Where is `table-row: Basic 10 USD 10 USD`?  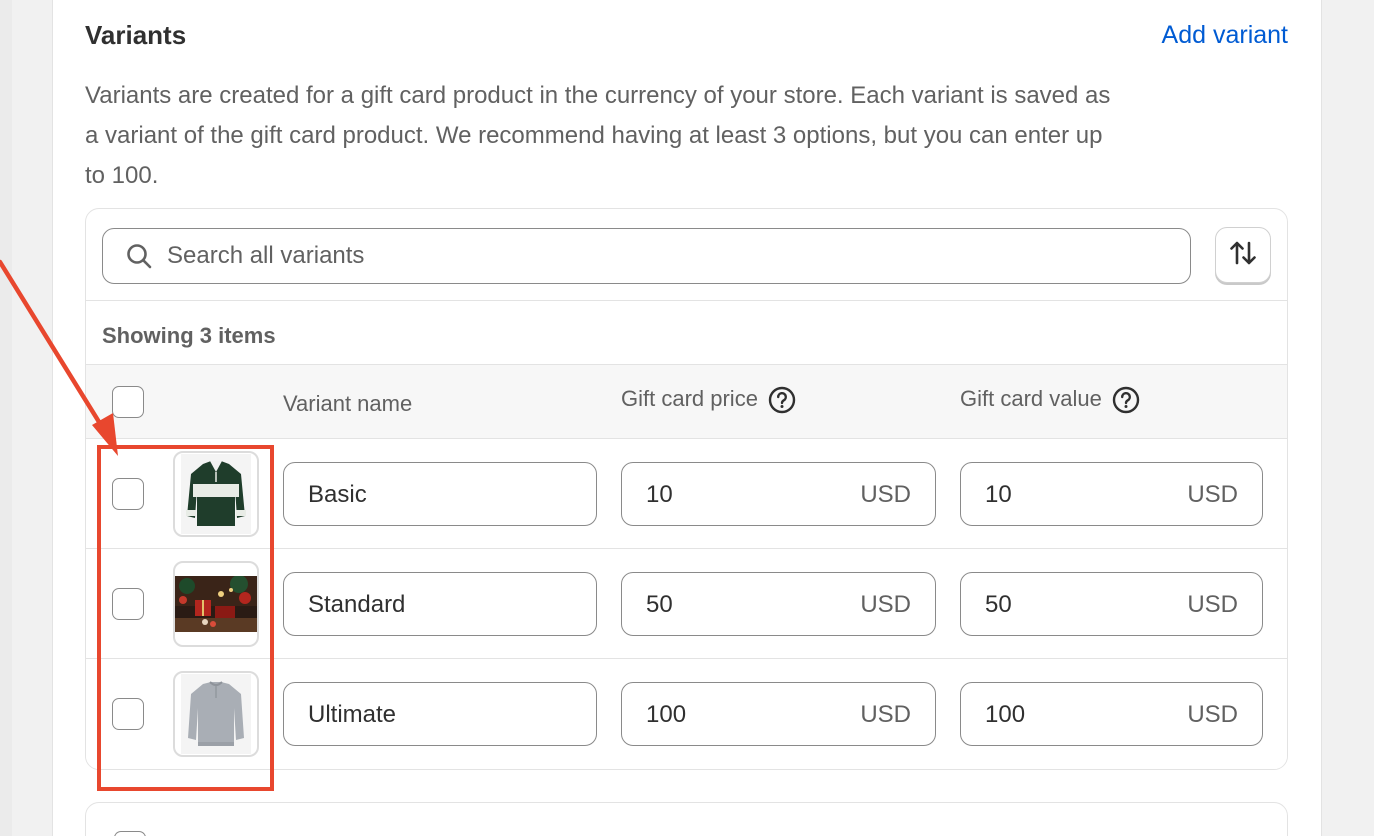 table-row: Basic 10 USD 10 USD is located at coordinates (686, 494).